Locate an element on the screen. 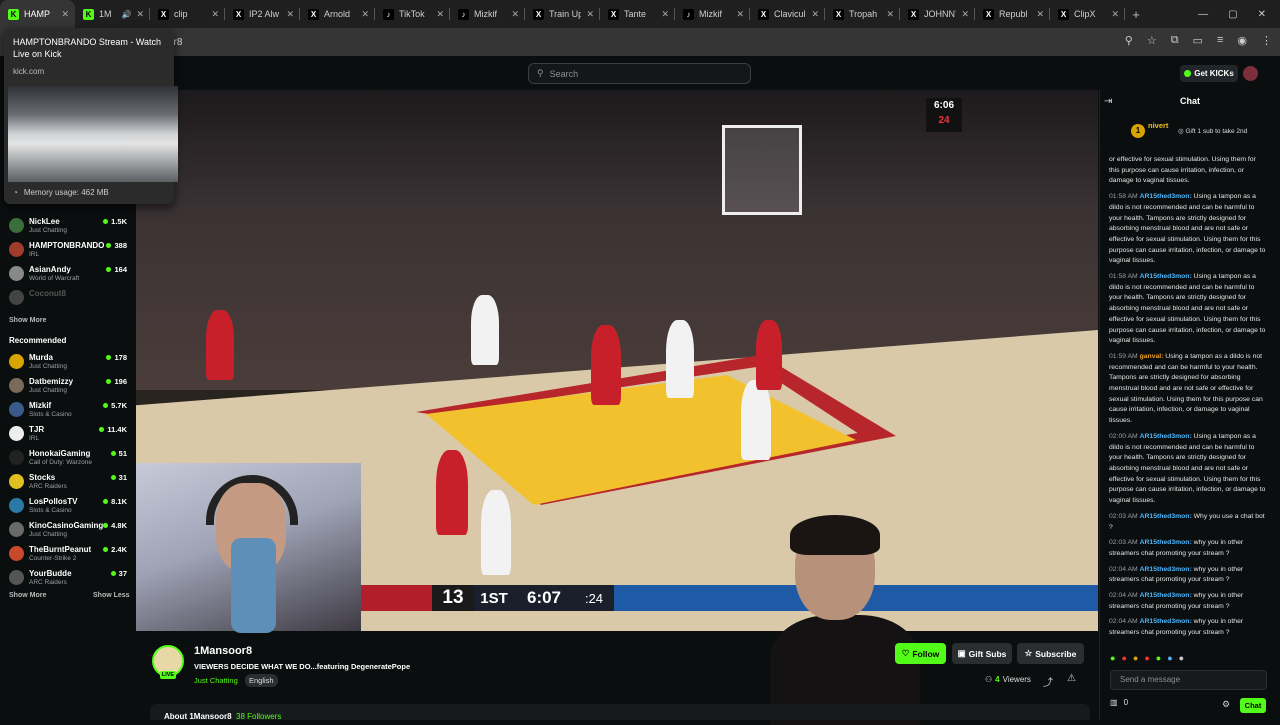 The height and width of the screenshot is (725, 1280). sidebar-channel: Mizkif Slots & Casino 5.7K is located at coordinates (70, 412).